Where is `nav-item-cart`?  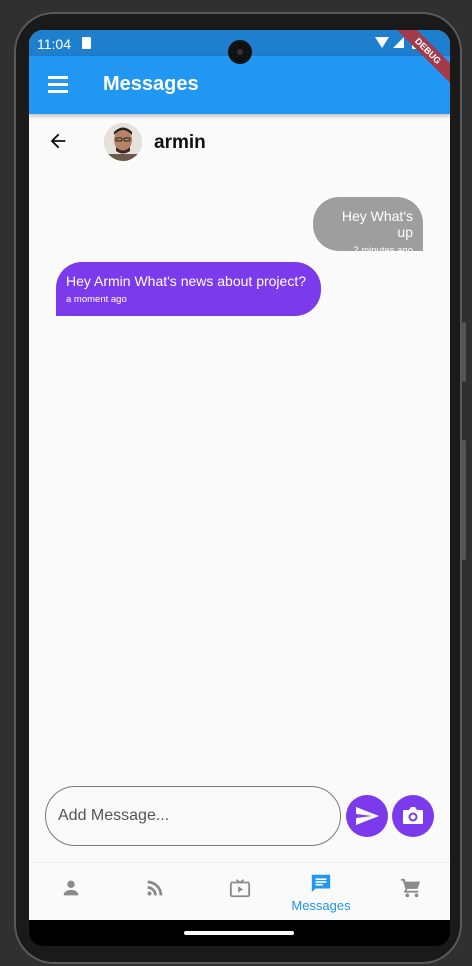
nav-item-cart is located at coordinates (409, 891).